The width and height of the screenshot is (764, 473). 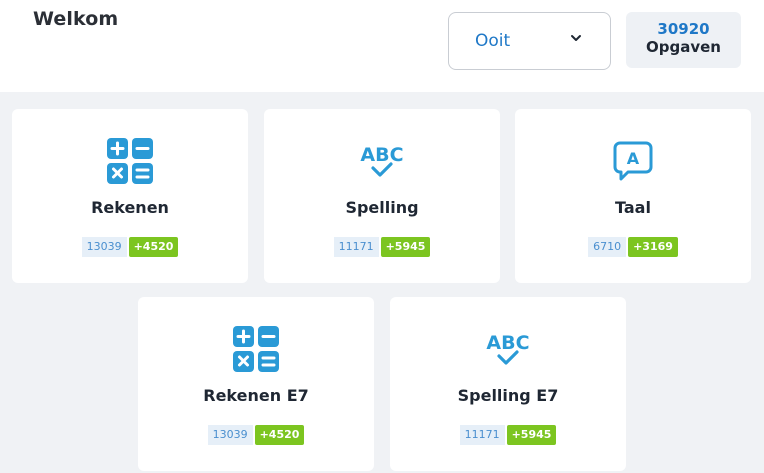 I want to click on subject-title: Rekenen, so click(x=130, y=207).